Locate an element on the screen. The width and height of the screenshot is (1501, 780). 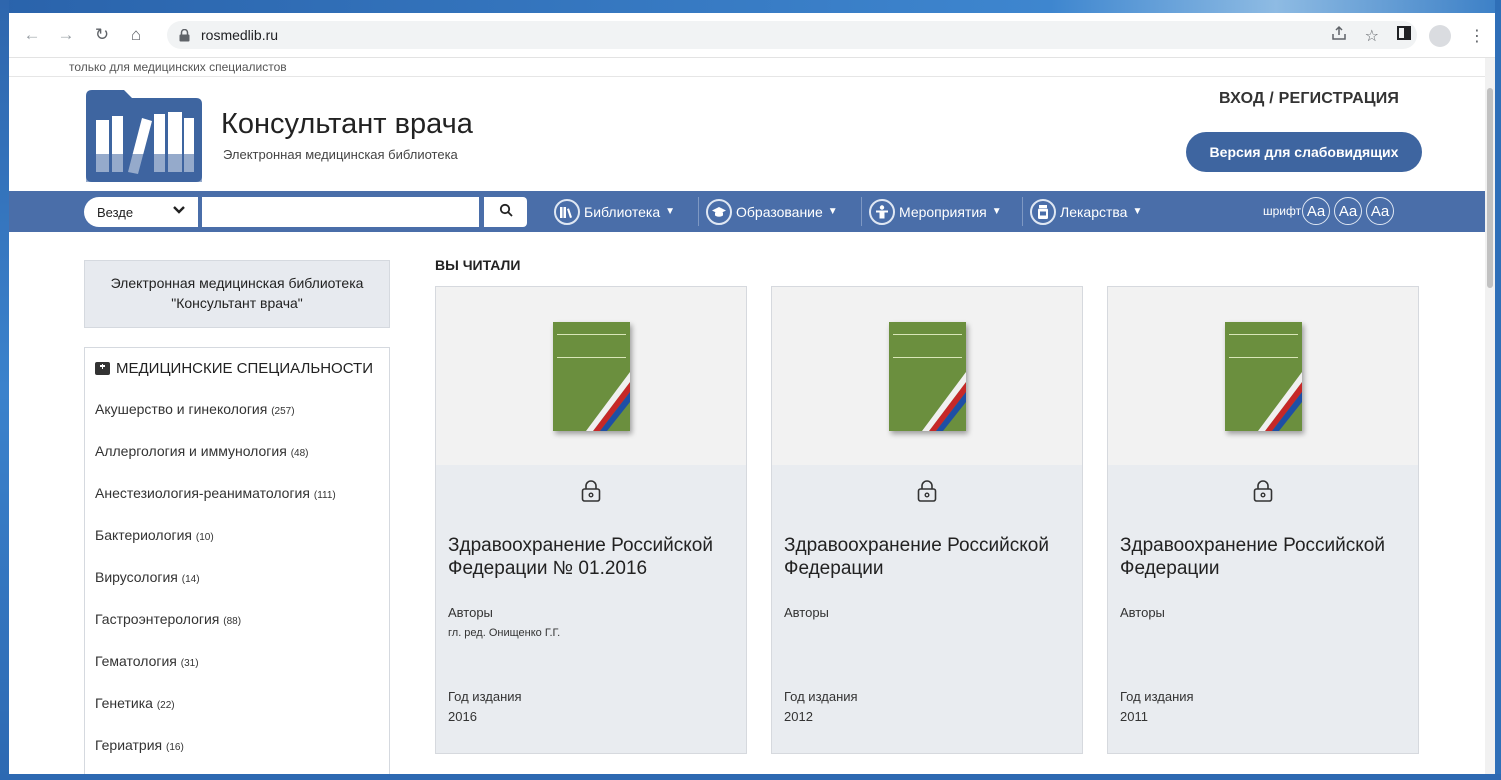
specialty-count: (22) is located at coordinates (165, 705).